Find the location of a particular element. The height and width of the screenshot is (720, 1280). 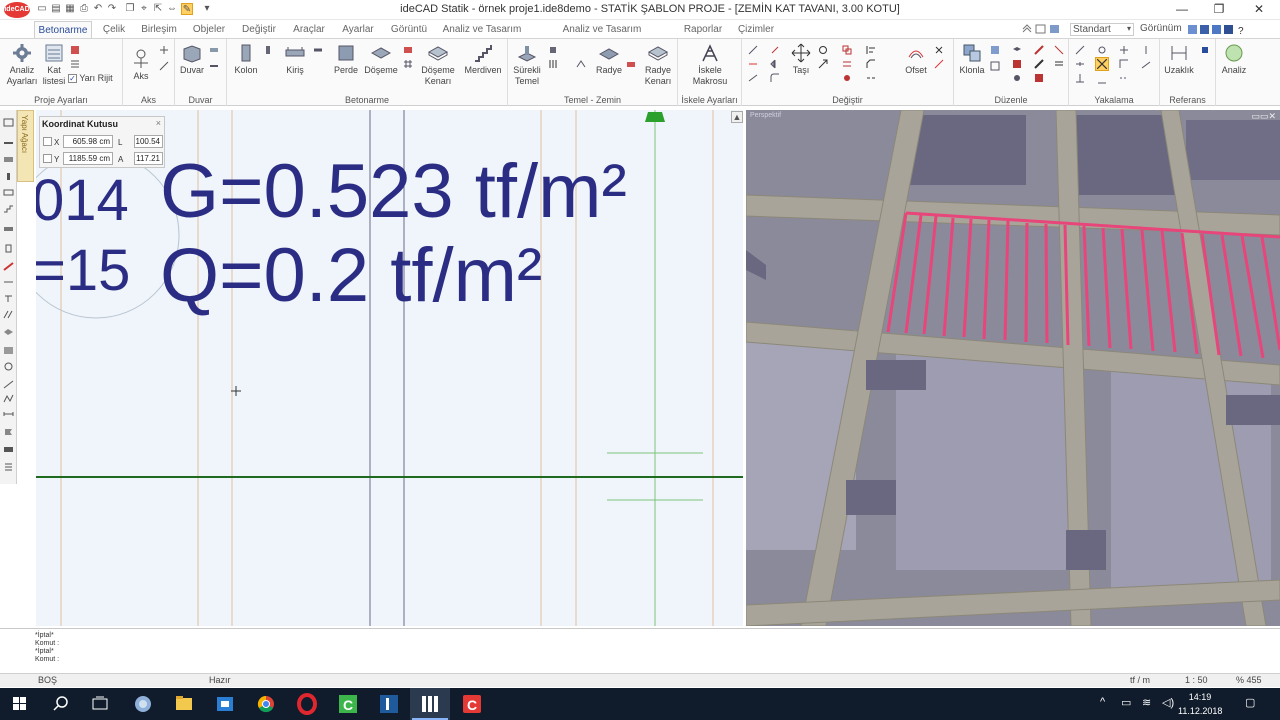

copy-small-icon is located at coordinates (847, 50).